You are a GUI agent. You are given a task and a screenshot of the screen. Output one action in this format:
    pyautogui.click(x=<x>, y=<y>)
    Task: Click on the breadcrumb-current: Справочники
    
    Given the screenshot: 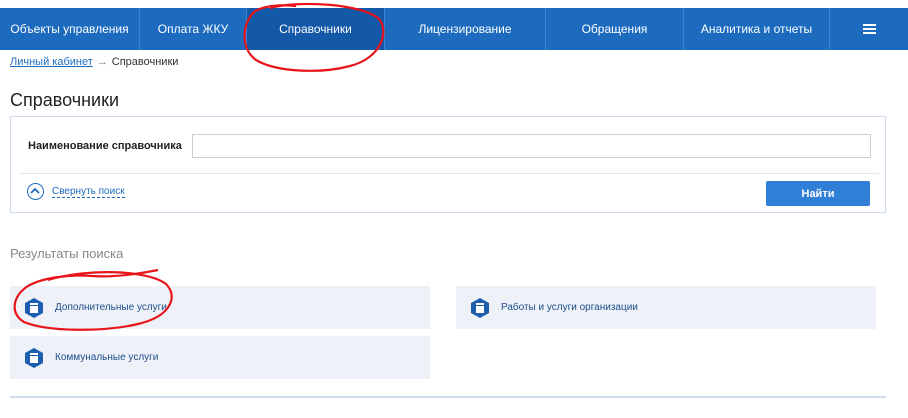 What is the action you would take?
    pyautogui.click(x=145, y=62)
    